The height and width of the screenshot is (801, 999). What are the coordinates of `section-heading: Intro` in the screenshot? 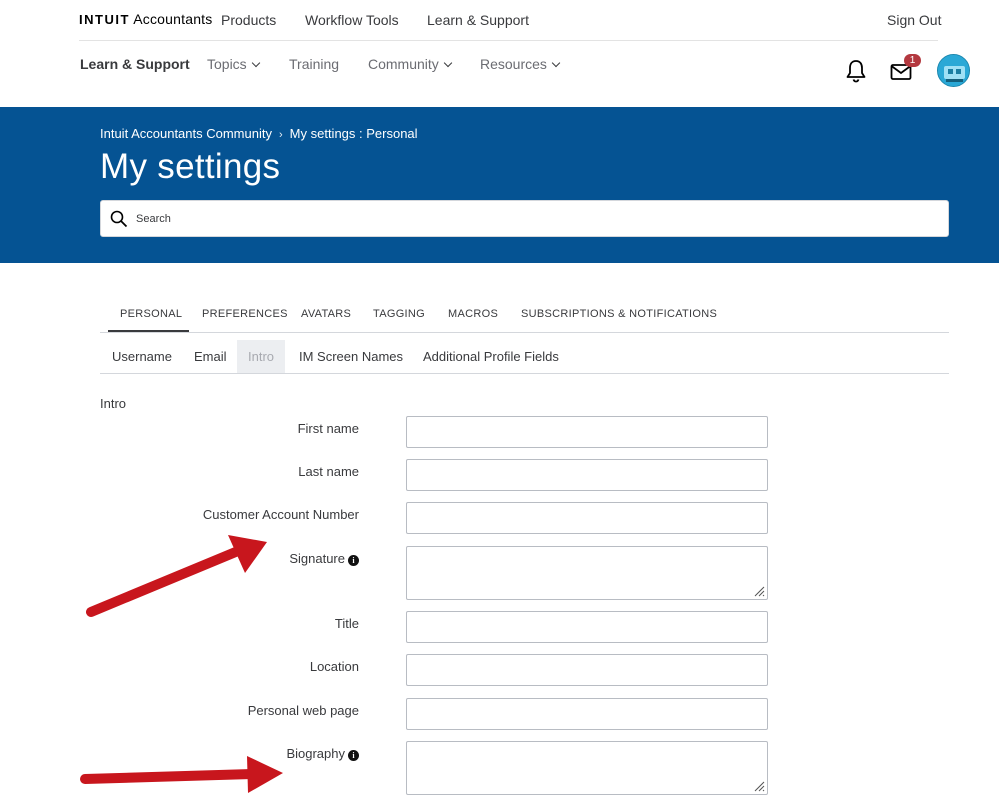 It's located at (113, 403).